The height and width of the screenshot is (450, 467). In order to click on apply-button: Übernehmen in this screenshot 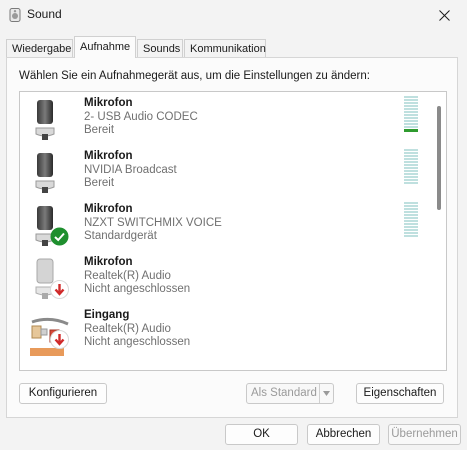, I will do `click(424, 434)`.